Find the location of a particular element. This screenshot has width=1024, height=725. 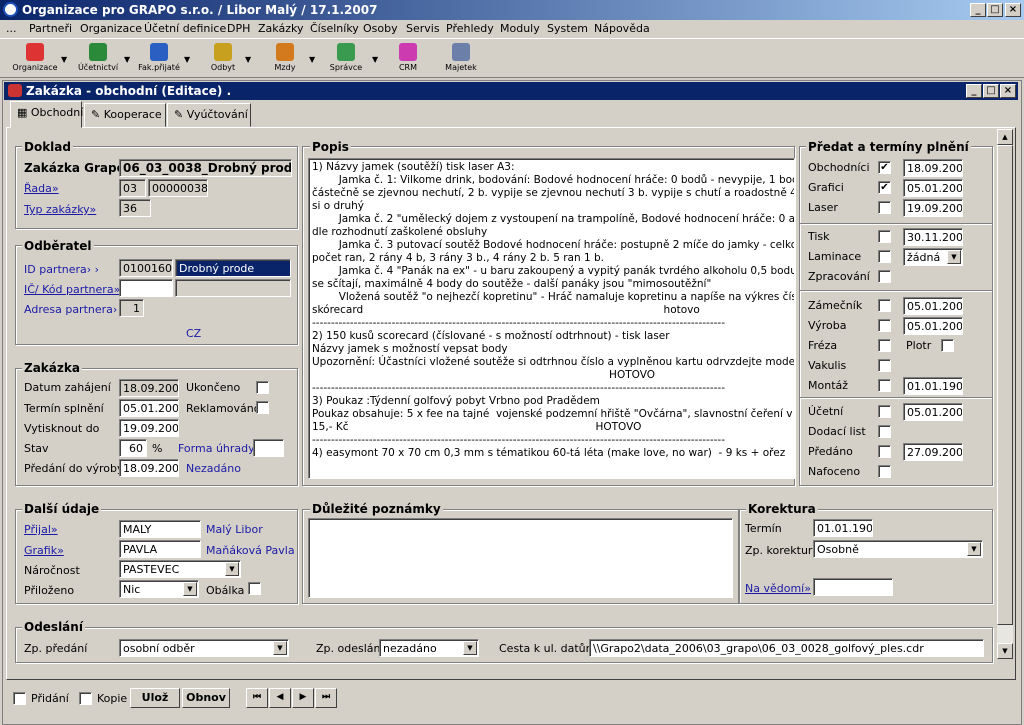

adresa-partnera-link: Adresa partnera› › is located at coordinates (74, 309).